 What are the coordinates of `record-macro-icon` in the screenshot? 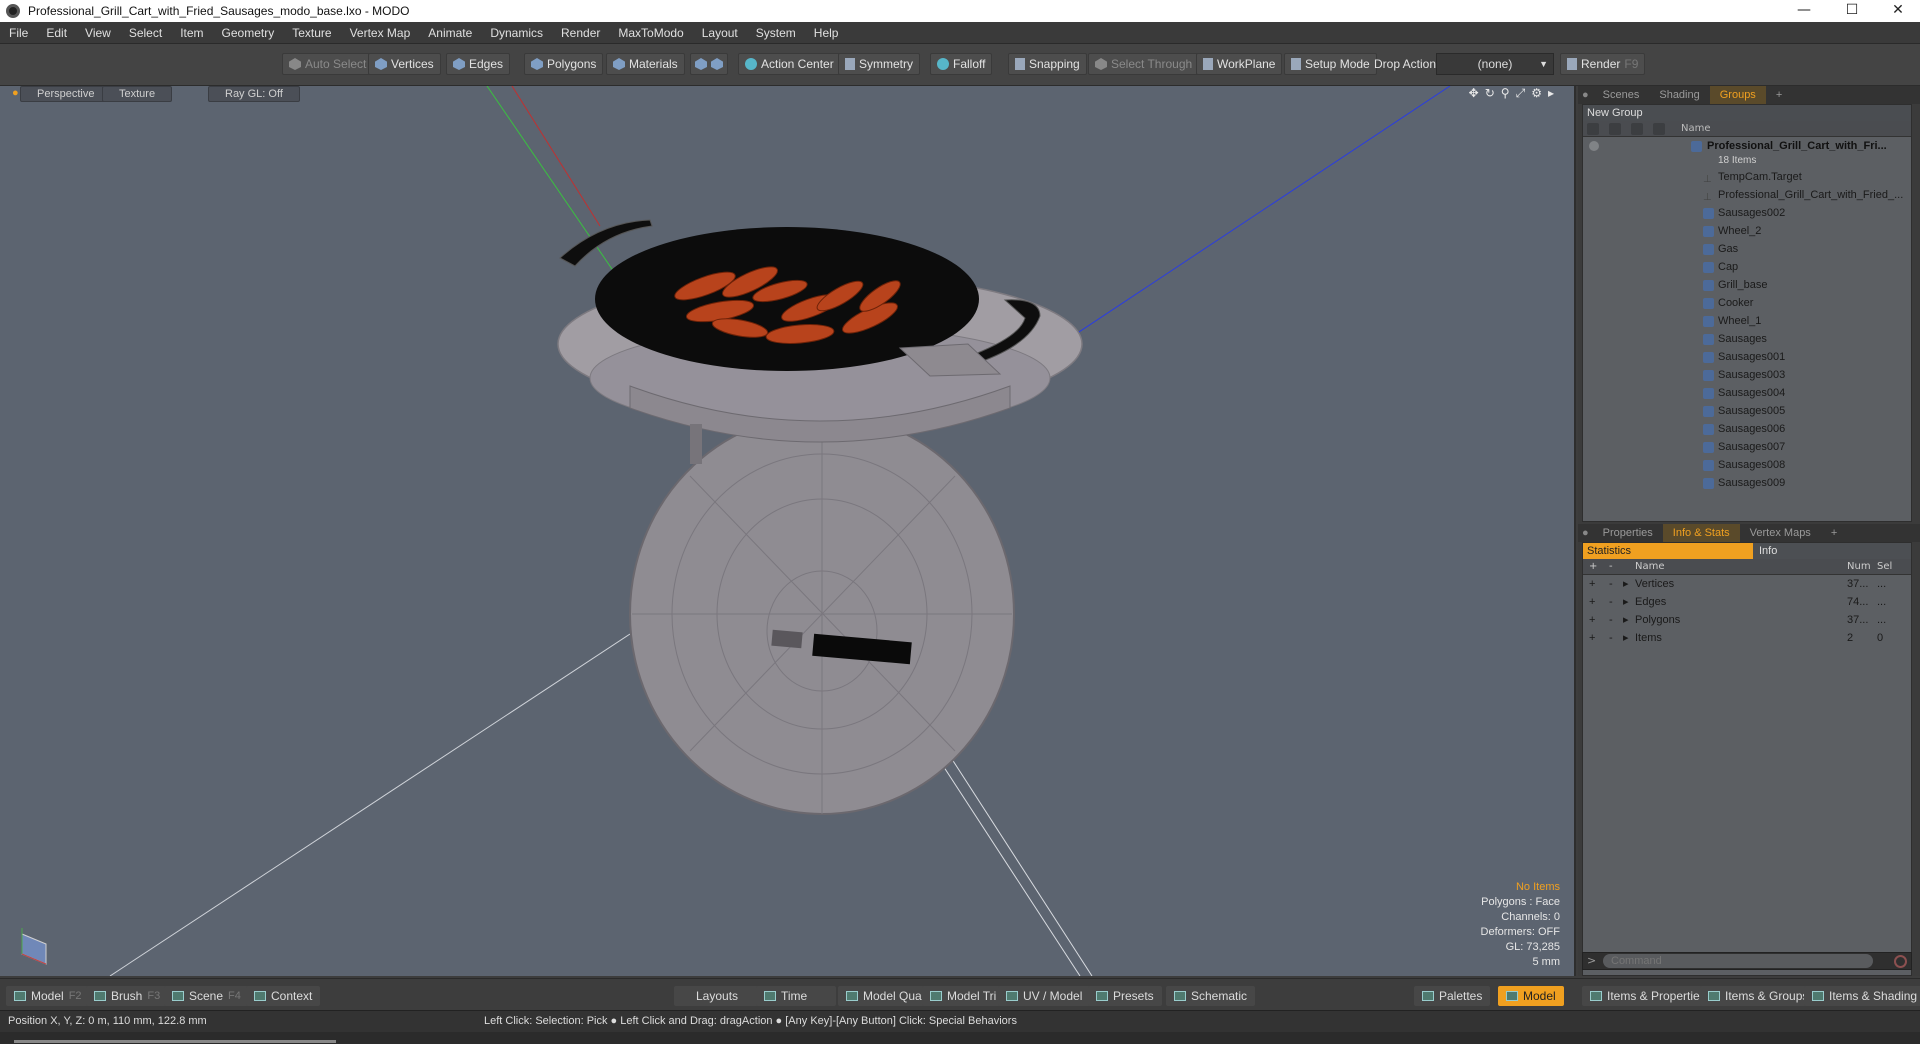 It's located at (1900, 961).